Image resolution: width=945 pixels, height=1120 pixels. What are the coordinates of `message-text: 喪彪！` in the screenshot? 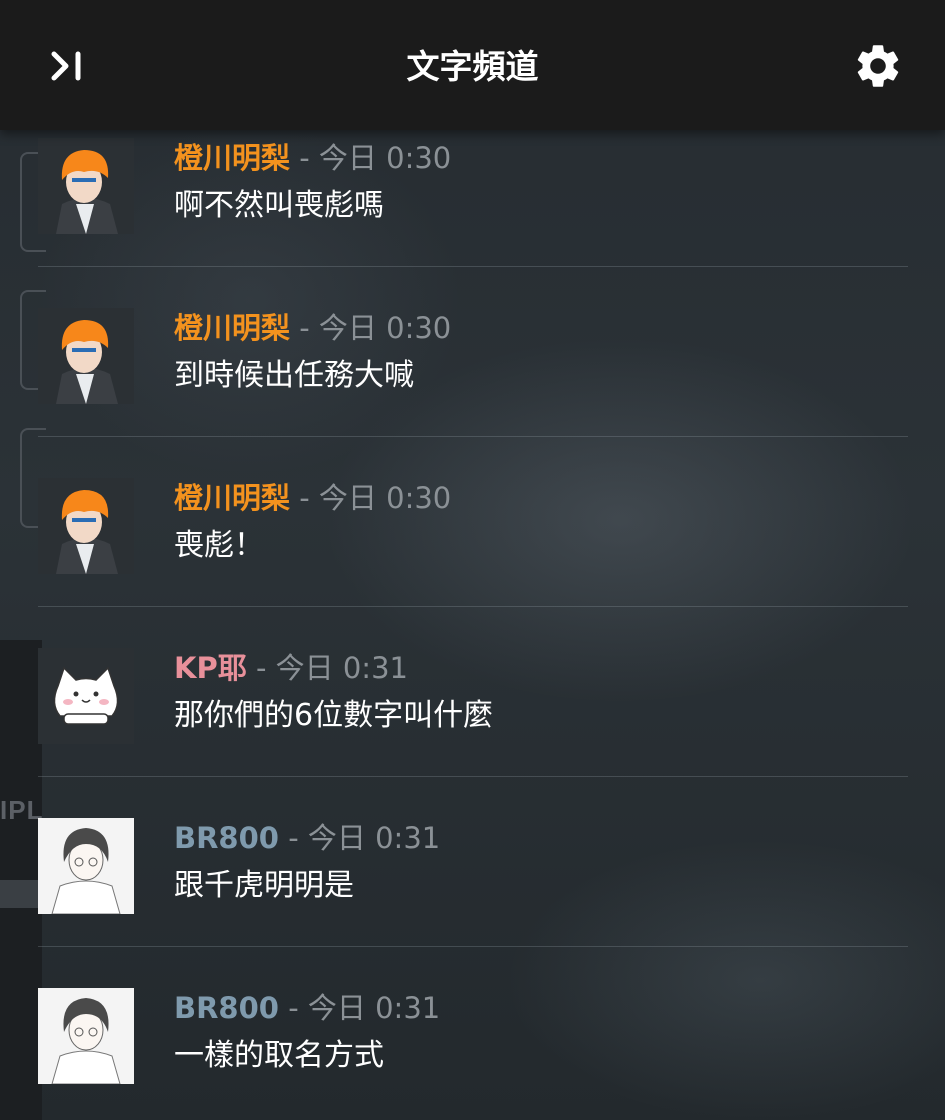 It's located at (219, 545).